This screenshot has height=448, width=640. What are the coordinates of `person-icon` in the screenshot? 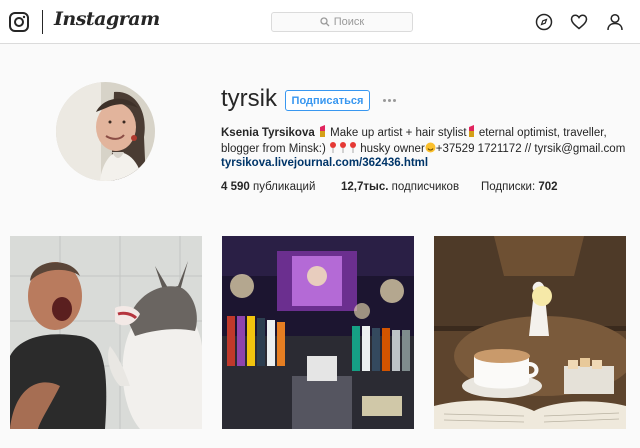 It's located at (615, 22).